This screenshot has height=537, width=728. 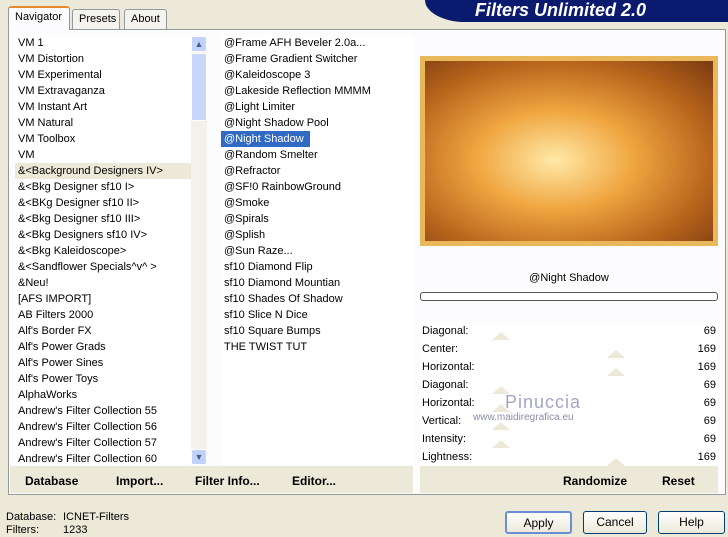 I want to click on filter-item-row: @Night Shadow Pool, so click(x=317, y=123).